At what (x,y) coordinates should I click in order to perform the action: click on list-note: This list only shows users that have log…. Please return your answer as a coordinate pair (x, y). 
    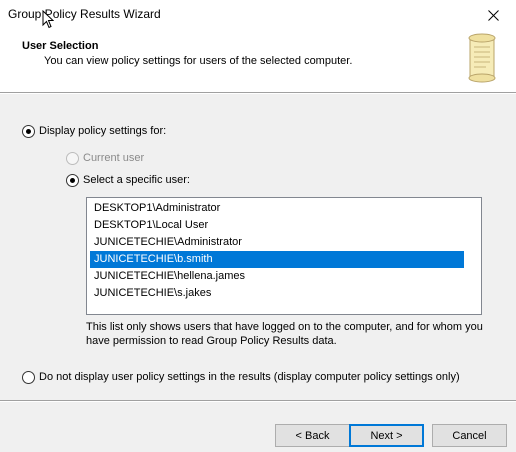
    Looking at the image, I should click on (284, 334).